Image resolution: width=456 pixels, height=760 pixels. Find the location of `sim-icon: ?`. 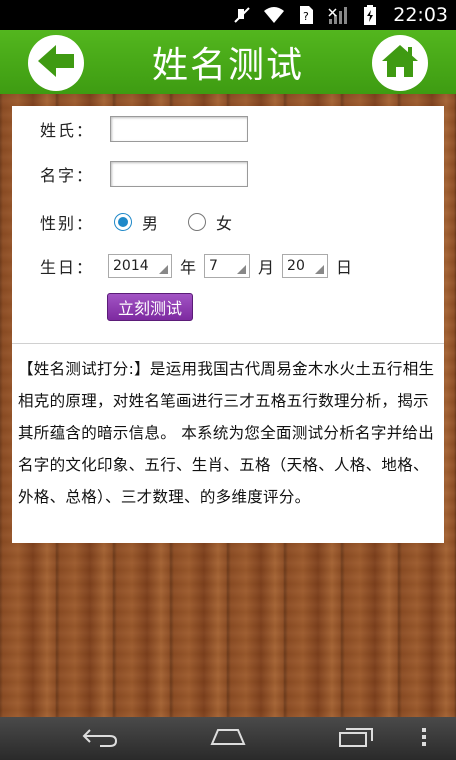

sim-icon: ? is located at coordinates (306, 15).